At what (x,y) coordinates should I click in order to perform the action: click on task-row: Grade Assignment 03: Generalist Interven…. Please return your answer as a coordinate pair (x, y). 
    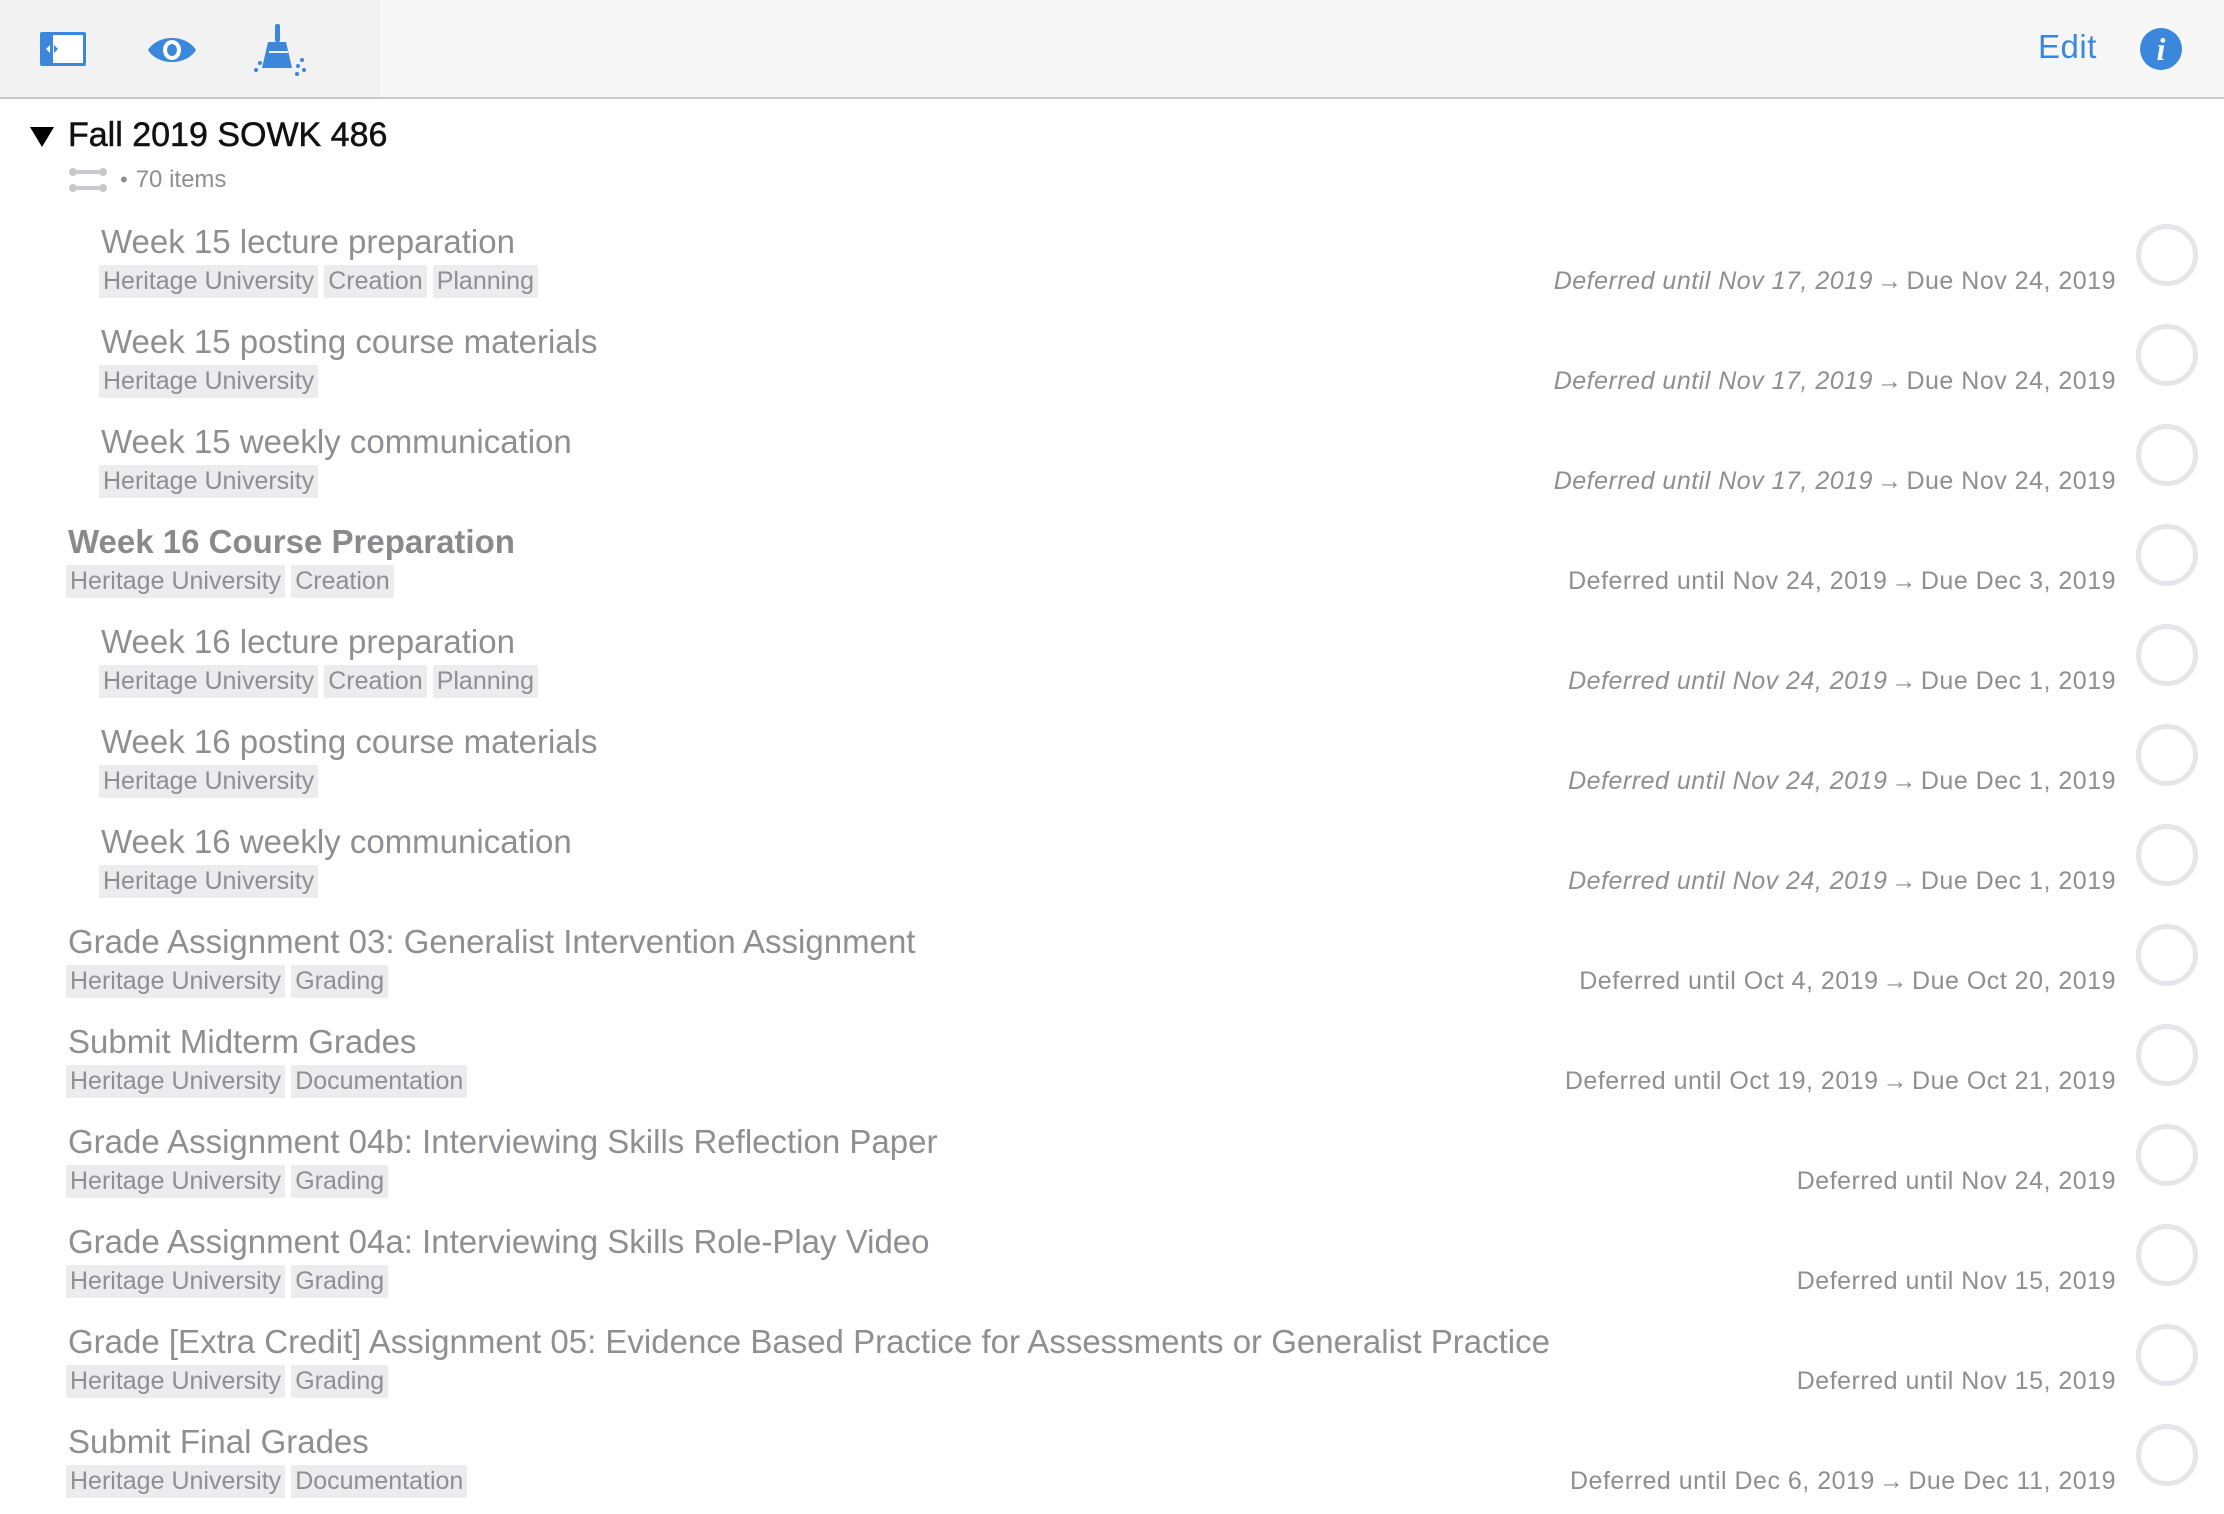
    Looking at the image, I should click on (1112, 955).